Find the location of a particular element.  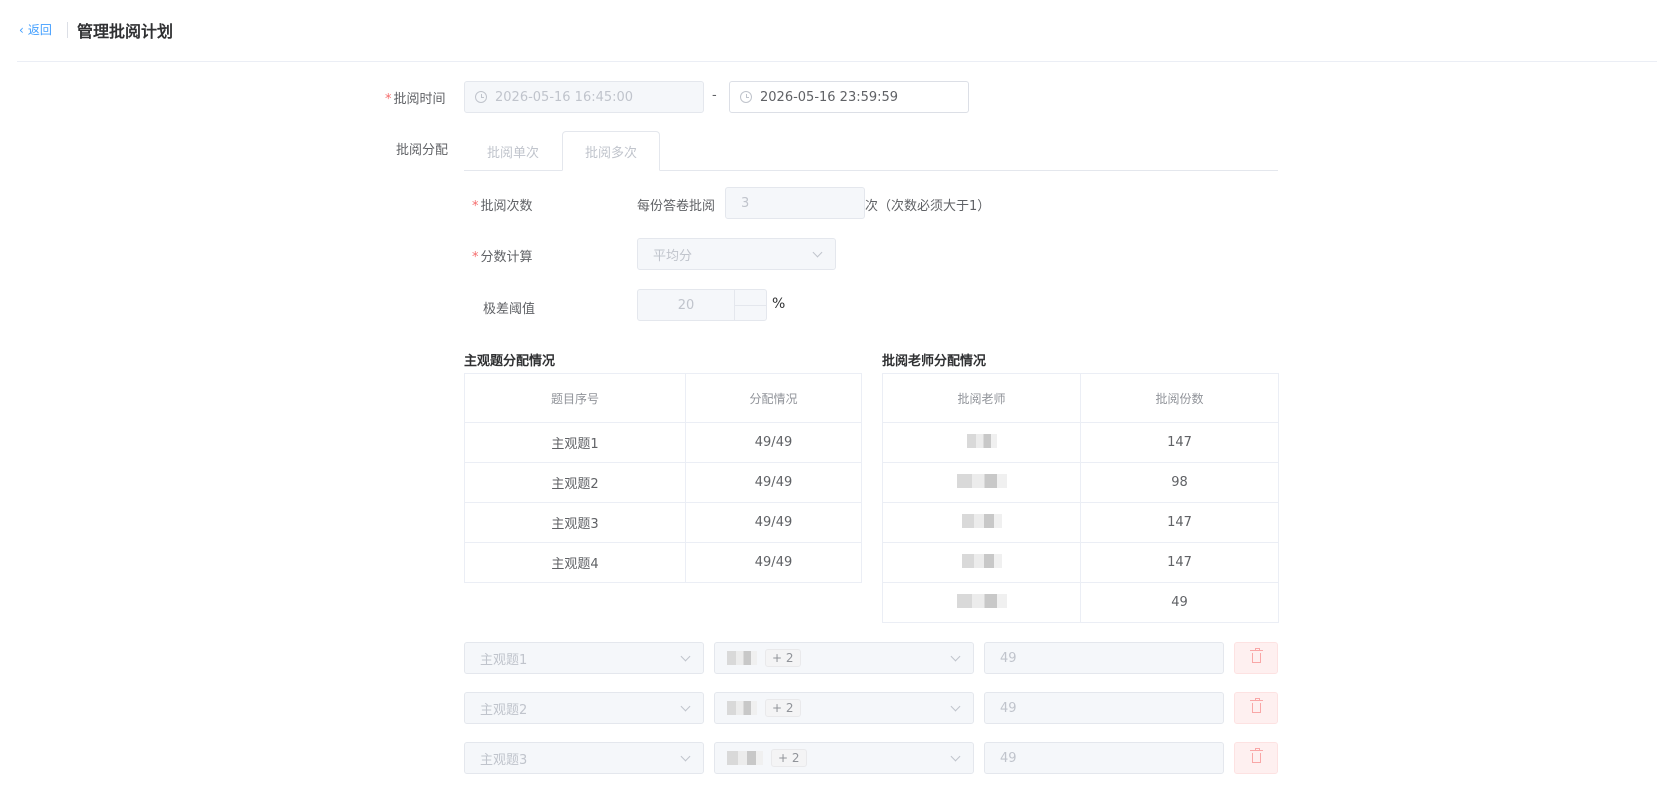

question-cell: 主观题4 is located at coordinates (575, 562).